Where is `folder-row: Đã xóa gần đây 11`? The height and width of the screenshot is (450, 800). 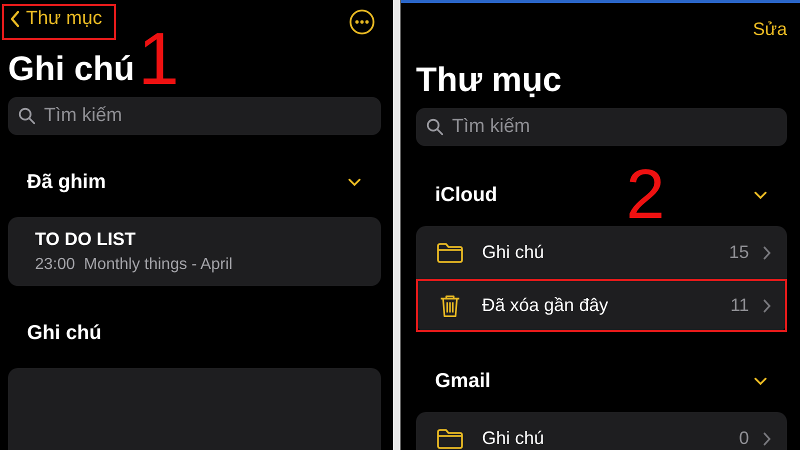
folder-row: Đã xóa gần đây 11 is located at coordinates (601, 305).